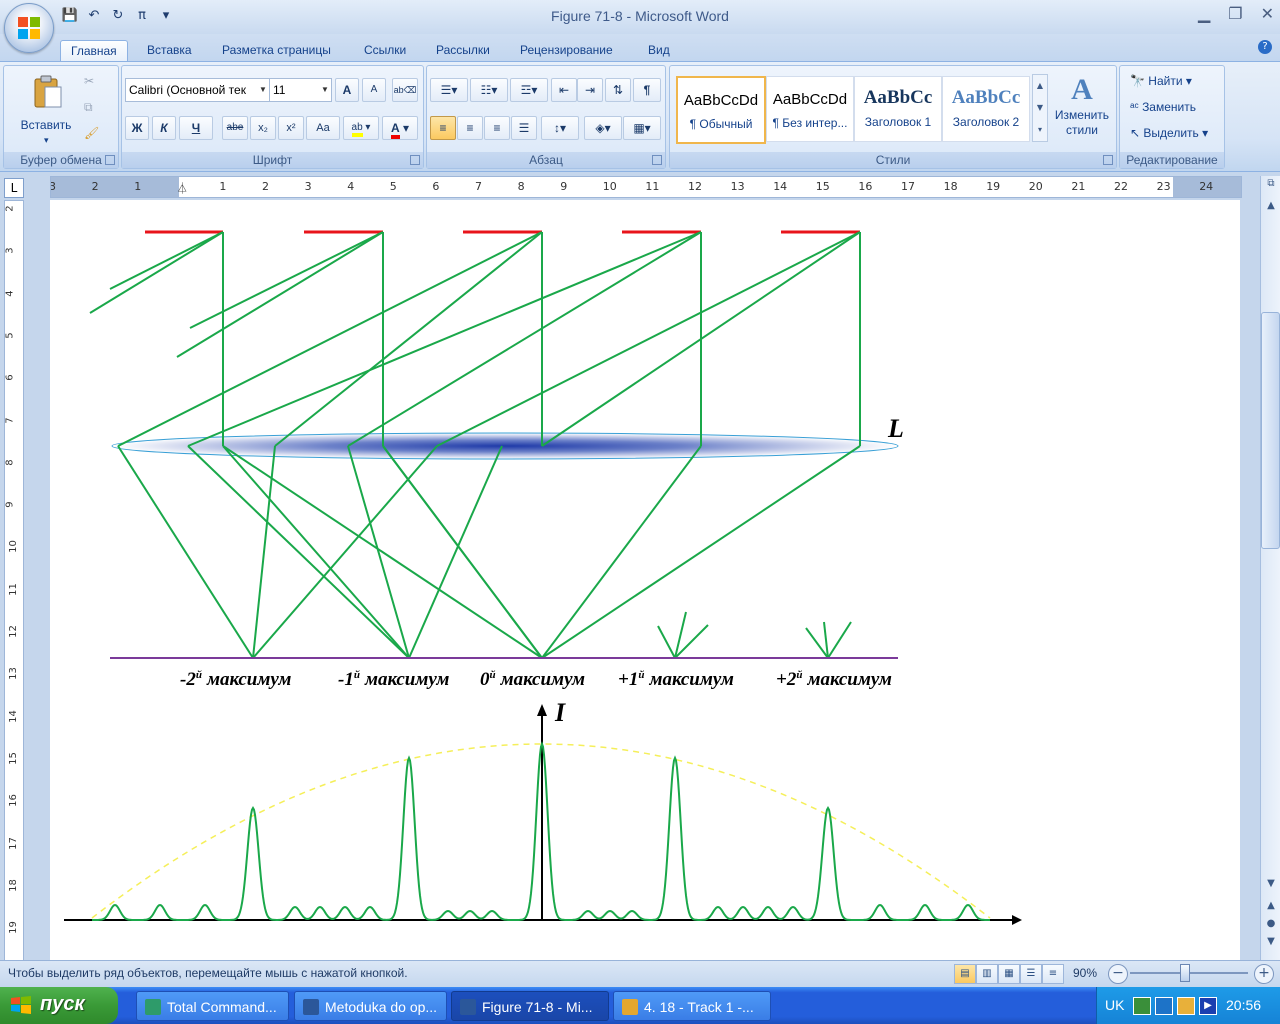 The height and width of the screenshot is (1024, 1280). Describe the element at coordinates (566, 51) in the screenshot. I see `tab-review: Рецензирование` at that location.